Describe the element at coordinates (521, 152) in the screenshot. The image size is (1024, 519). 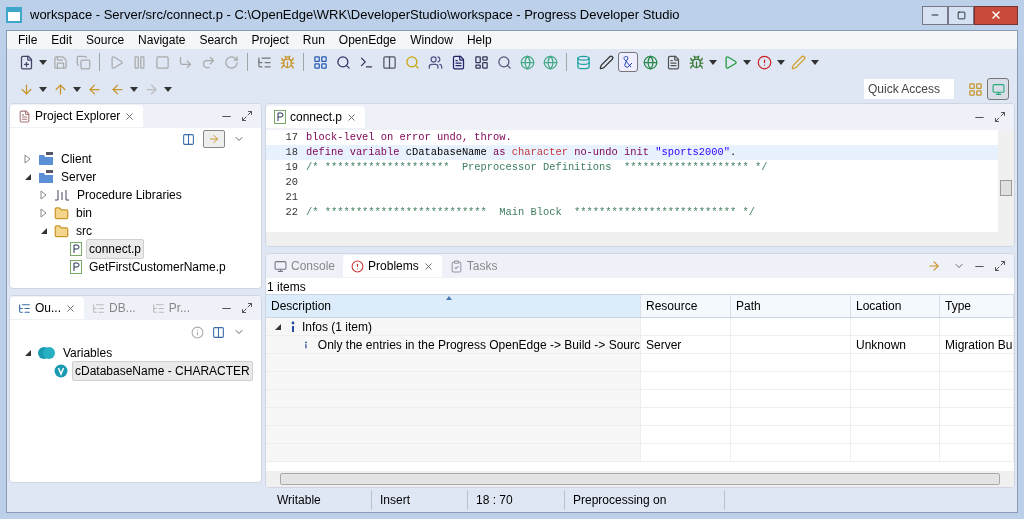
I see `code-line: define variable cDatabaseName as character no-undo init "sports2000".` at that location.